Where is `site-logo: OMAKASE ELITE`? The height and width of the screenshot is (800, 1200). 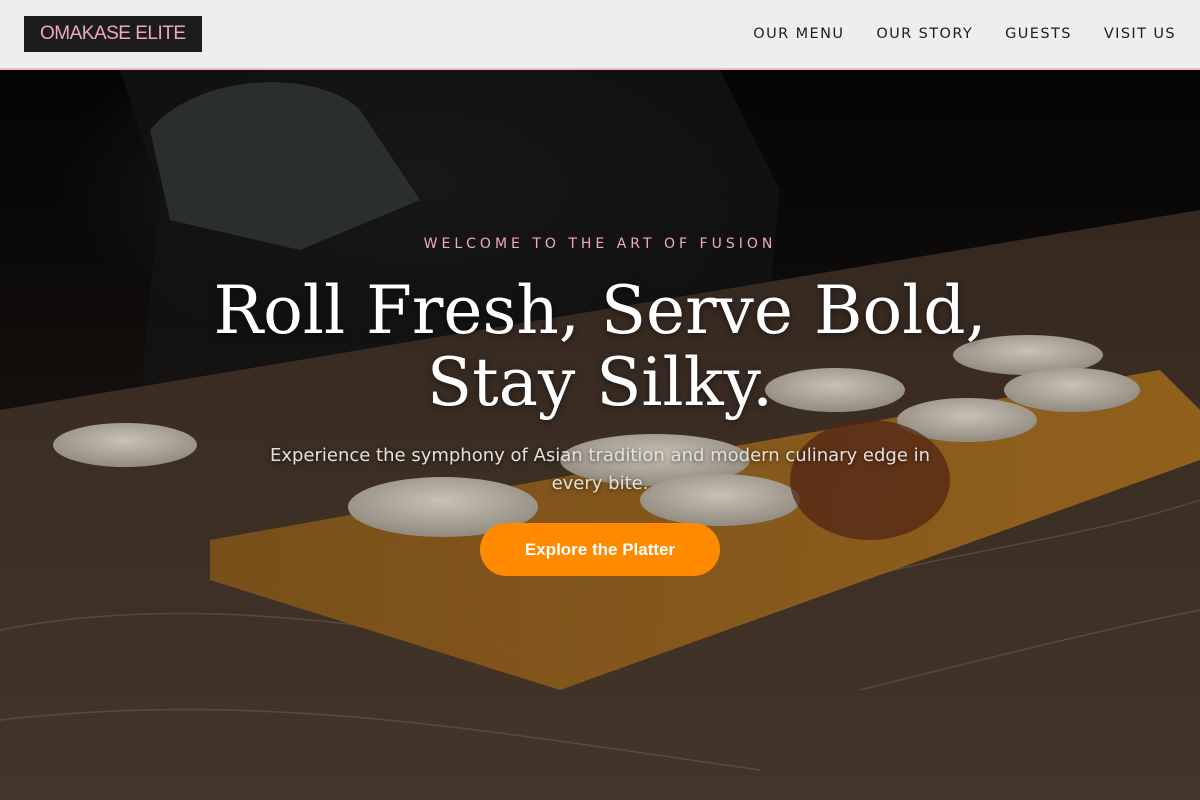
site-logo: OMAKASE ELITE is located at coordinates (113, 34).